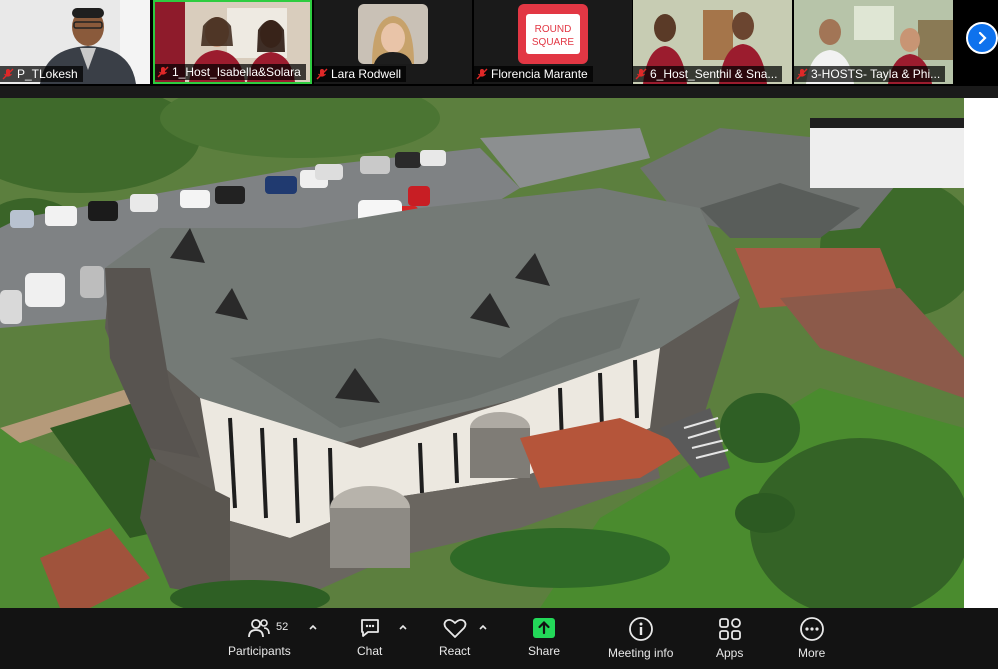 Image resolution: width=998 pixels, height=669 pixels. I want to click on participant-name: Lara Rodwell, so click(366, 74).